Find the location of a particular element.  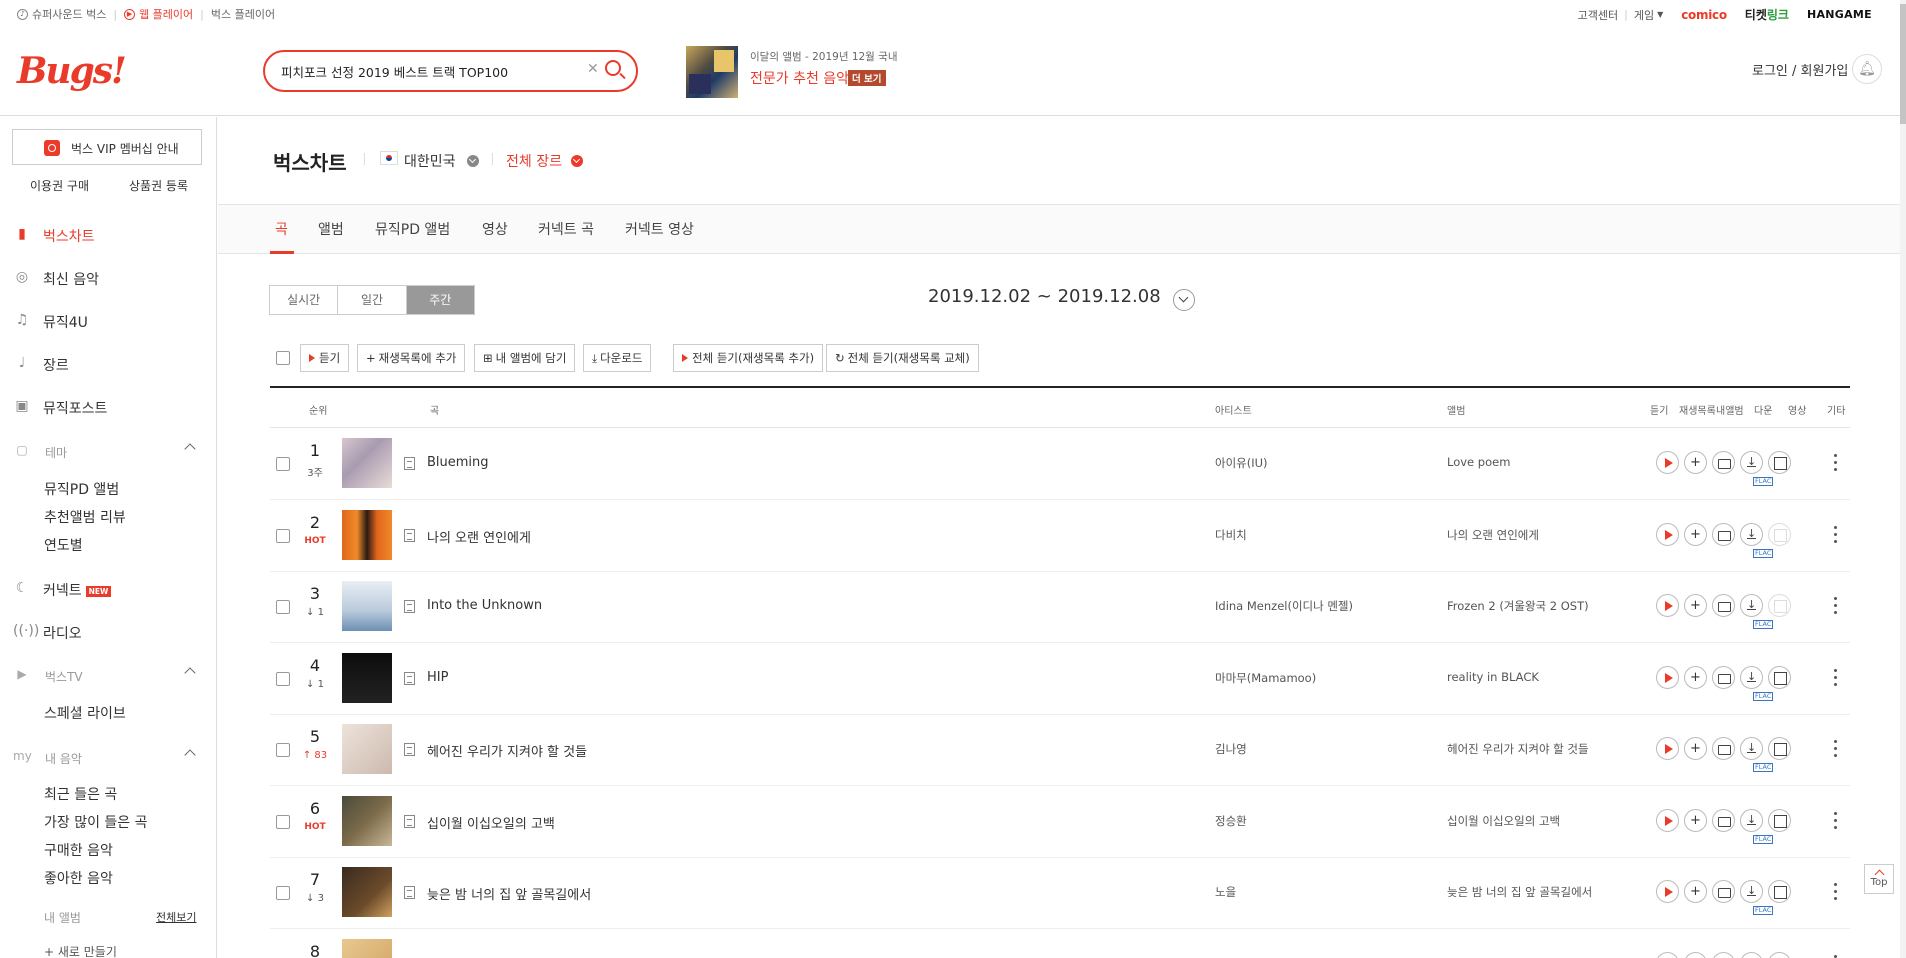

sidebar-item-music4u: ♫ 뮤직4U is located at coordinates (108, 321).